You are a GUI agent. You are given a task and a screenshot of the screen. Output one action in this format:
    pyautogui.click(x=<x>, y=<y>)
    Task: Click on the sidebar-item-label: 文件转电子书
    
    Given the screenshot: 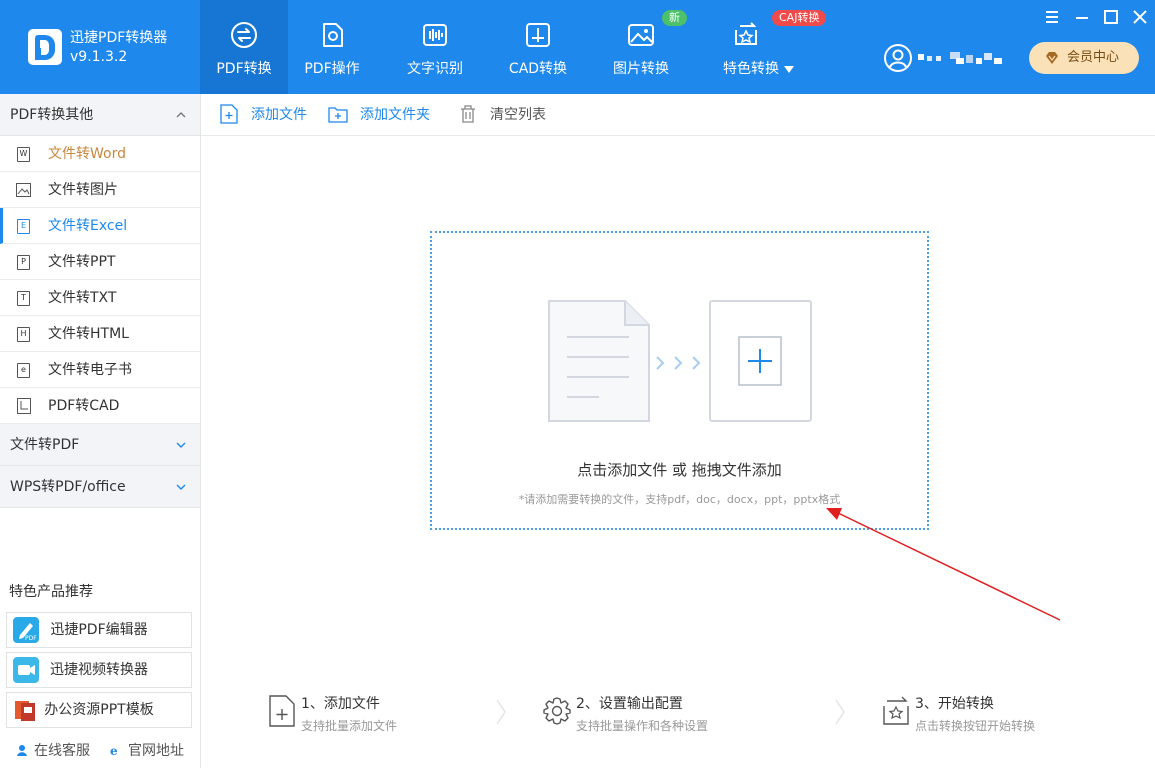 What is the action you would take?
    pyautogui.click(x=90, y=370)
    